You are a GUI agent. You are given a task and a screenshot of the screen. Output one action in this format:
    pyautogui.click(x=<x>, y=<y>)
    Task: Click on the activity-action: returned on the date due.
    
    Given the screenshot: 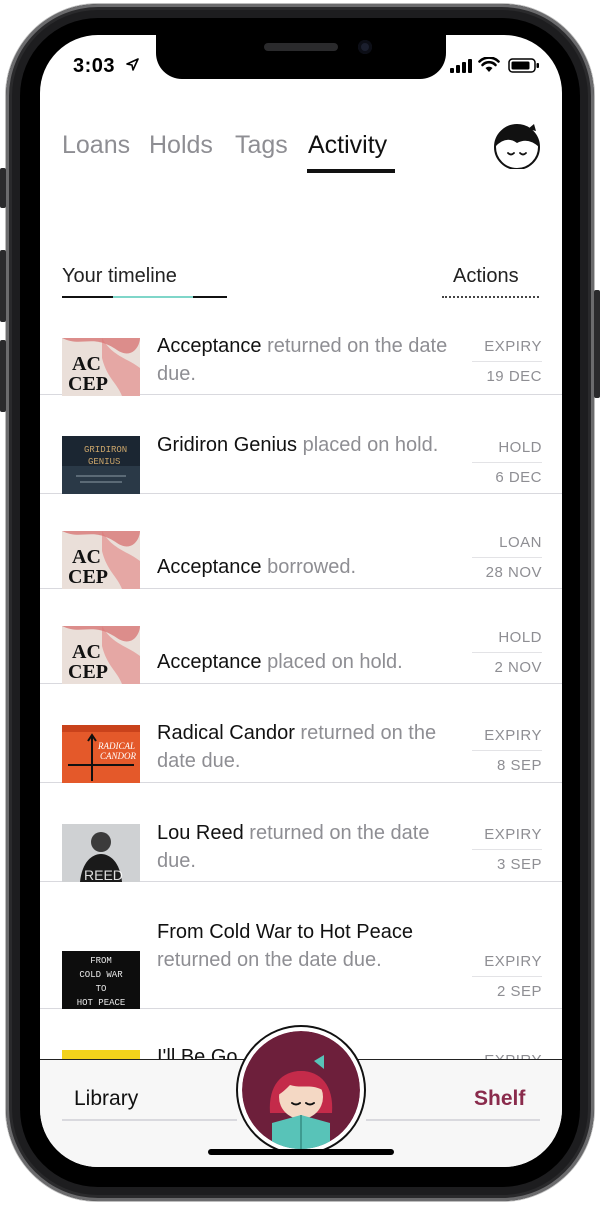 What is the action you would take?
    pyautogui.click(x=269, y=960)
    